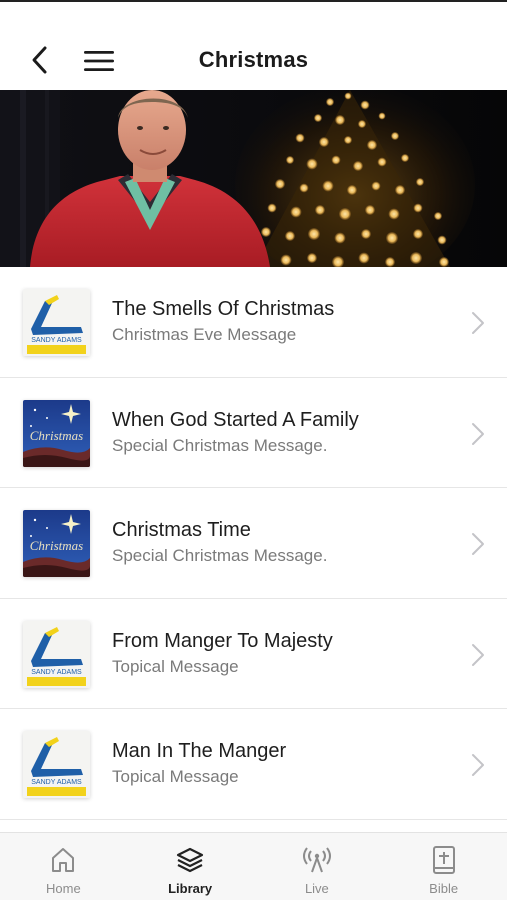 The width and height of the screenshot is (507, 900). What do you see at coordinates (235, 419) in the screenshot?
I see `message-title: When God Started A Family` at bounding box center [235, 419].